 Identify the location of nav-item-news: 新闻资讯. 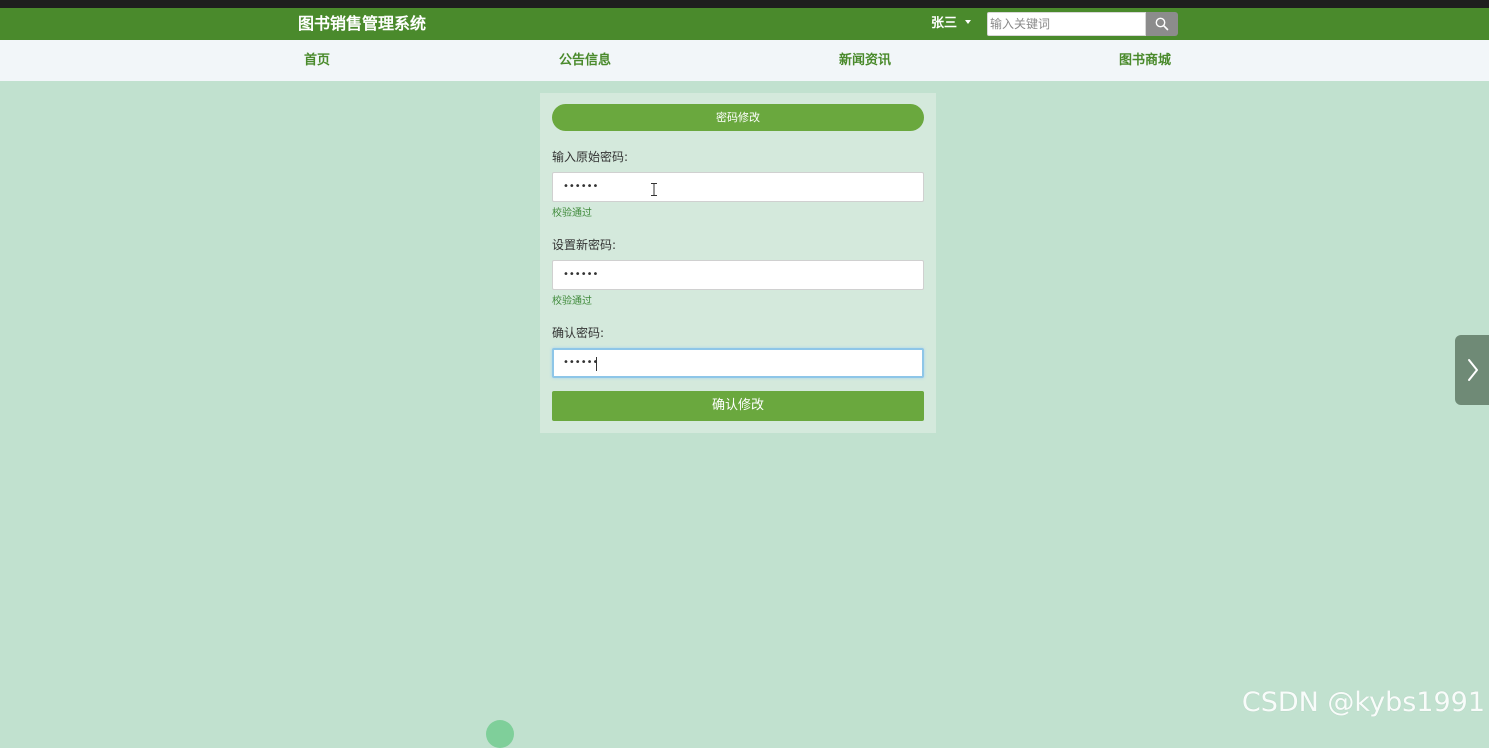
(865, 61).